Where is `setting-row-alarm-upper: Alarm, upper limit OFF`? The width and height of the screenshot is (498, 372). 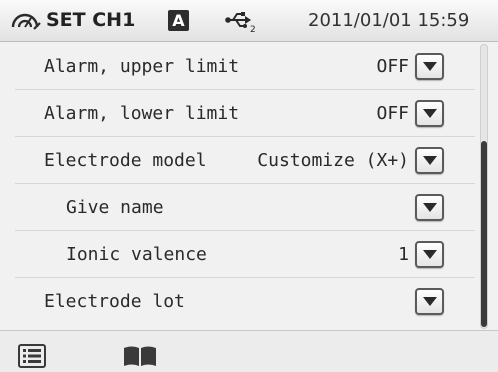 setting-row-alarm-upper: Alarm, upper limit OFF is located at coordinates (245, 66).